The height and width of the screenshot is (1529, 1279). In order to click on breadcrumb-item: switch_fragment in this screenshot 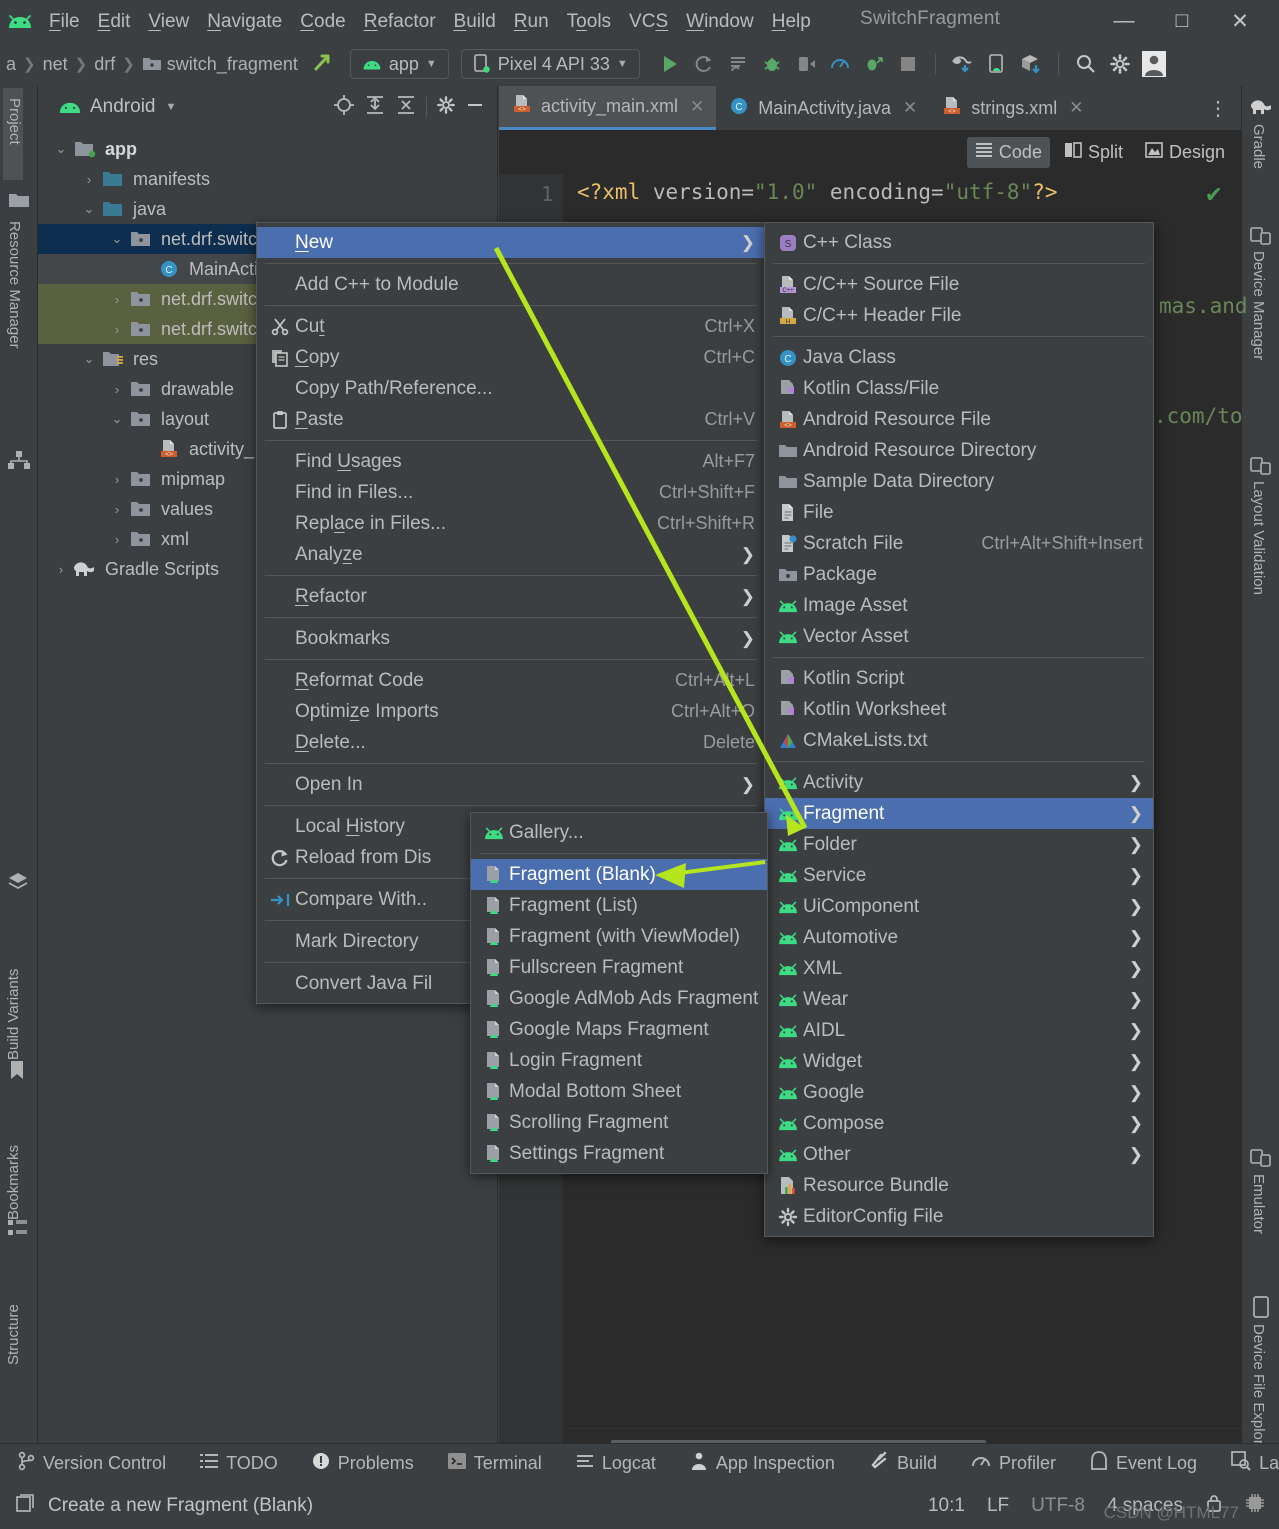, I will do `click(220, 64)`.